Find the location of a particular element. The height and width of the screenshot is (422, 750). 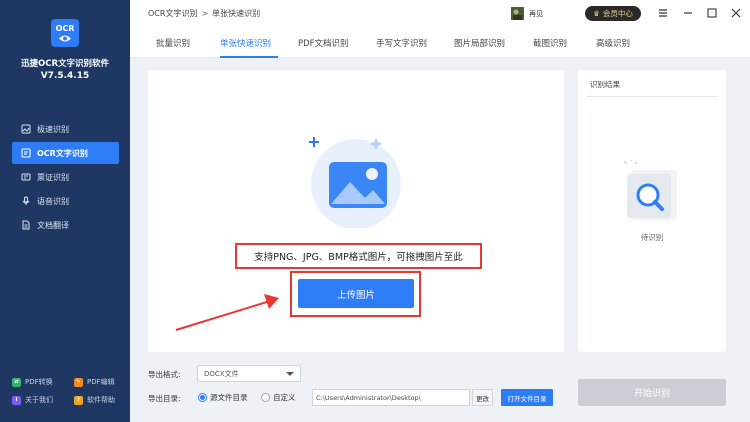

sidebar-item-translate: 文档翻译 is located at coordinates (65, 225).